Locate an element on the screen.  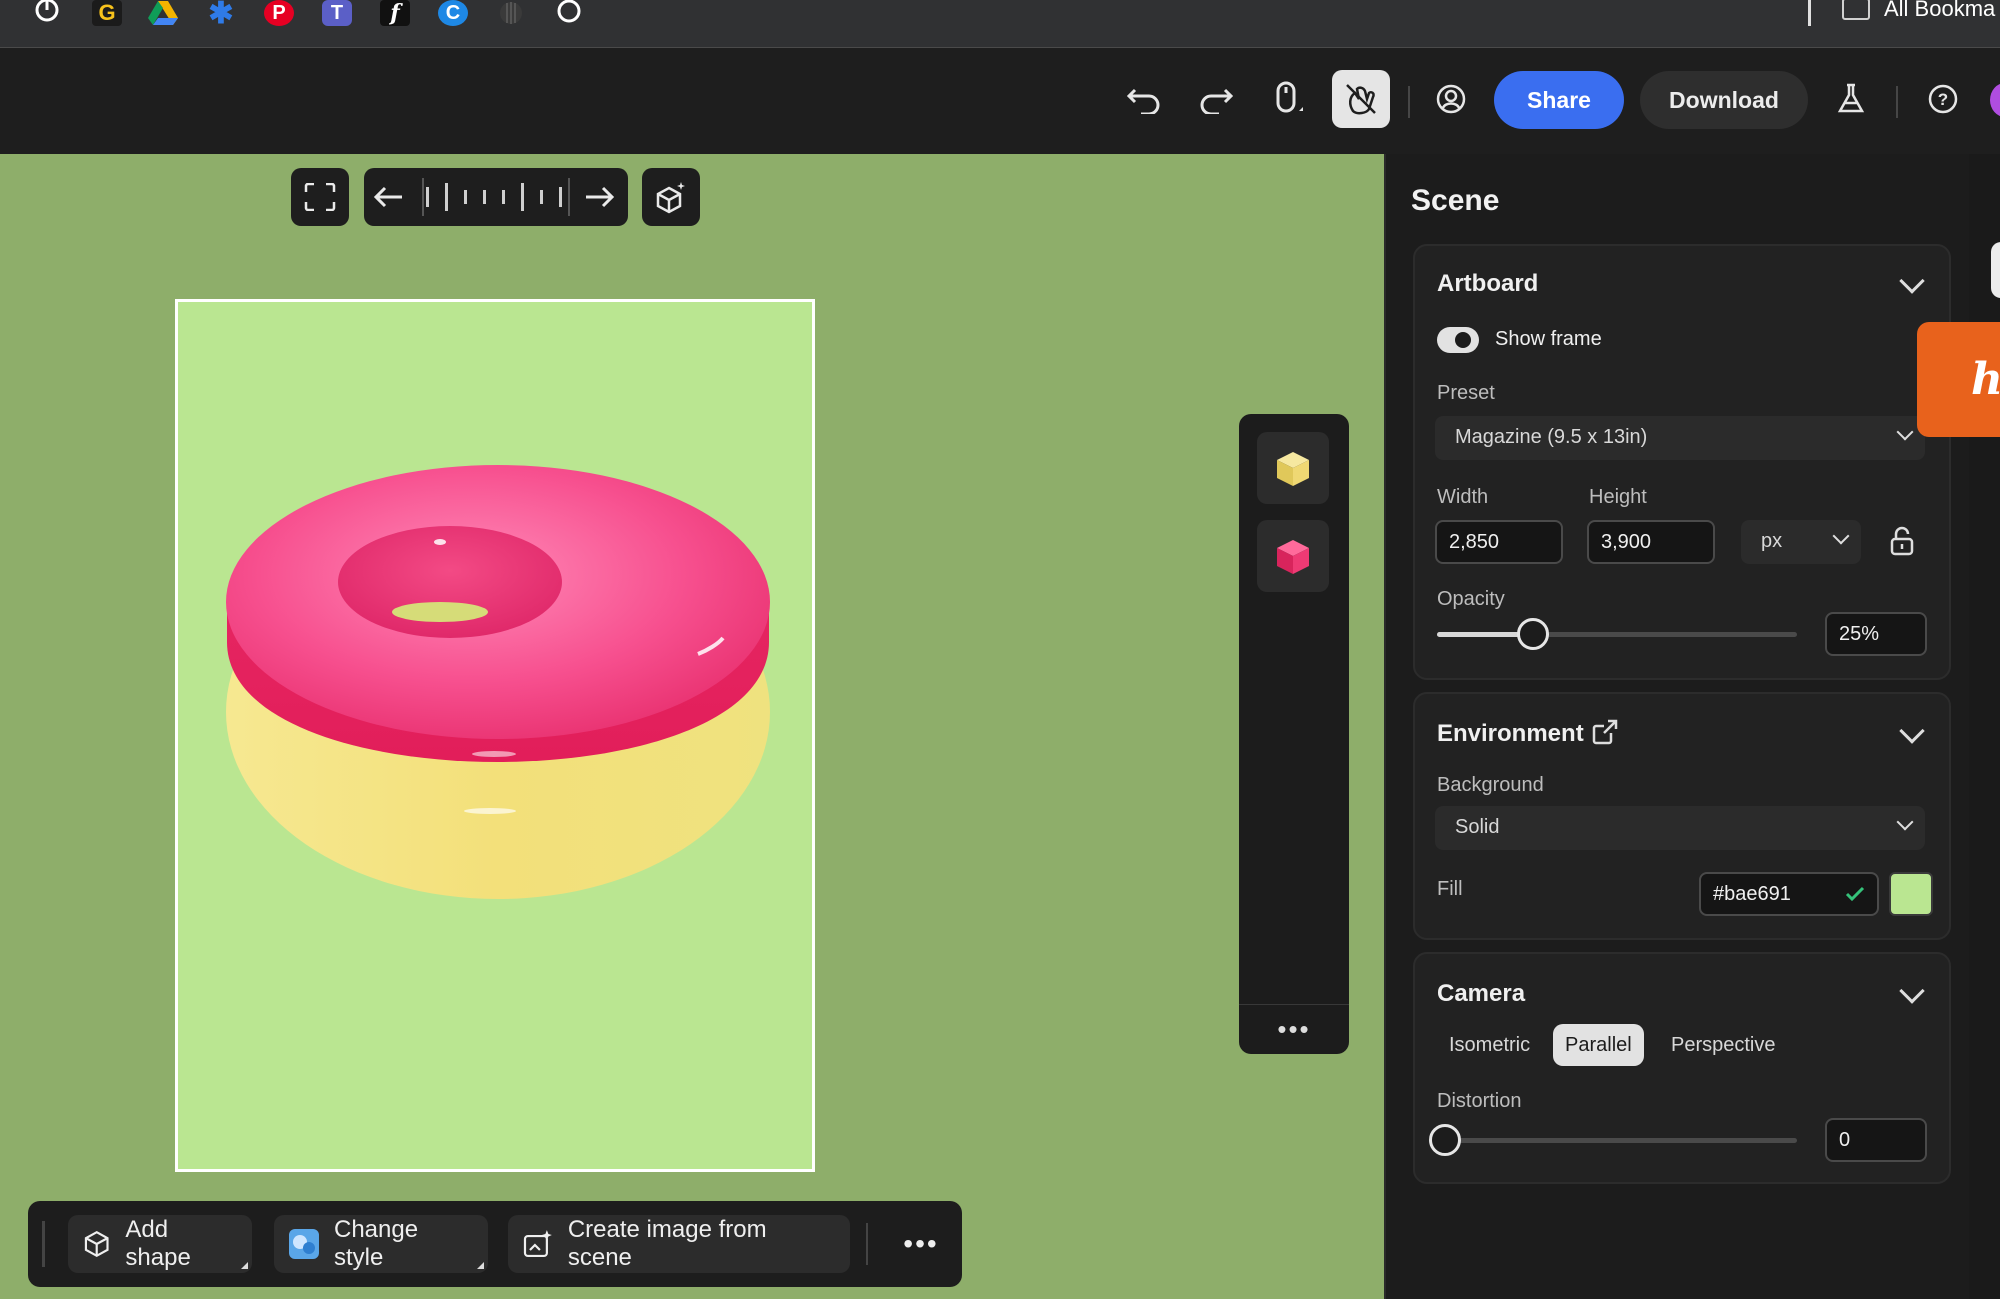
help-button: ? is located at coordinates (1943, 99).